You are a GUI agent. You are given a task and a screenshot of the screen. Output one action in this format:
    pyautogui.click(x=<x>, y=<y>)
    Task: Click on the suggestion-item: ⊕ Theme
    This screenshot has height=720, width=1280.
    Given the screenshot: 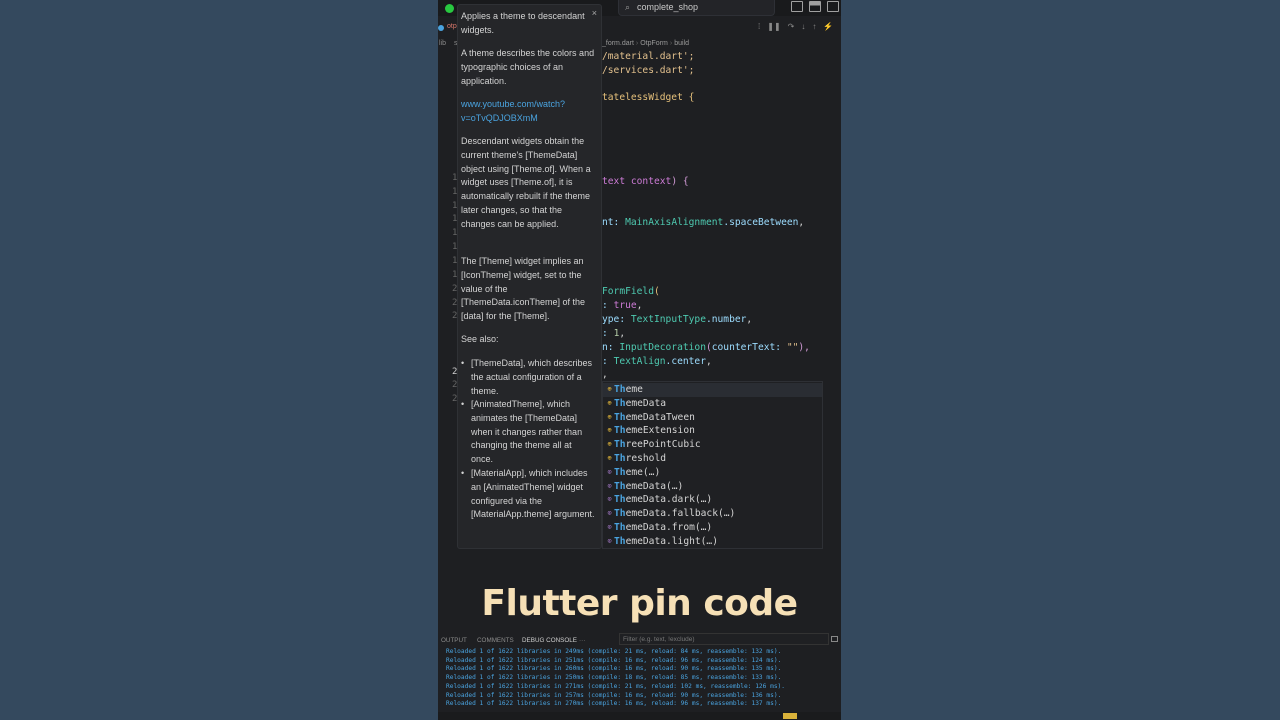 What is the action you would take?
    pyautogui.click(x=712, y=390)
    